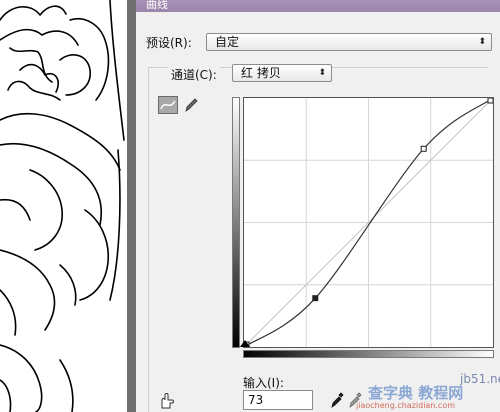  I want to click on watermark: jb51.net 查字典 教程网 jiaocheng.chazidian.com, so click(428, 392).